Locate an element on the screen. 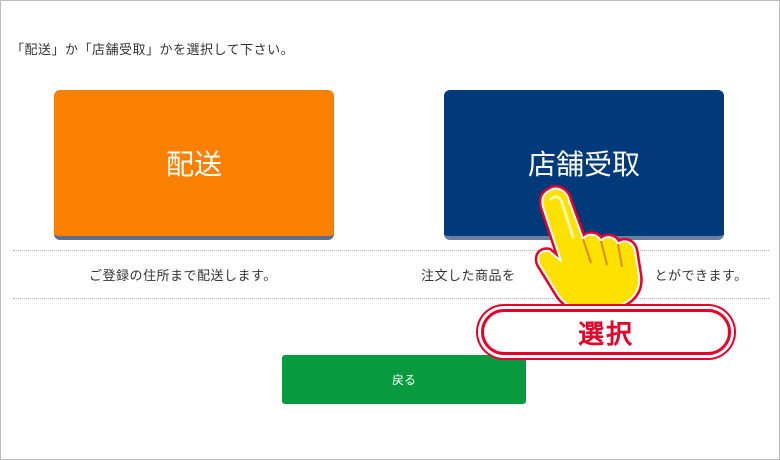 The width and height of the screenshot is (780, 460). delivery-button-label: 配送 is located at coordinates (193, 164).